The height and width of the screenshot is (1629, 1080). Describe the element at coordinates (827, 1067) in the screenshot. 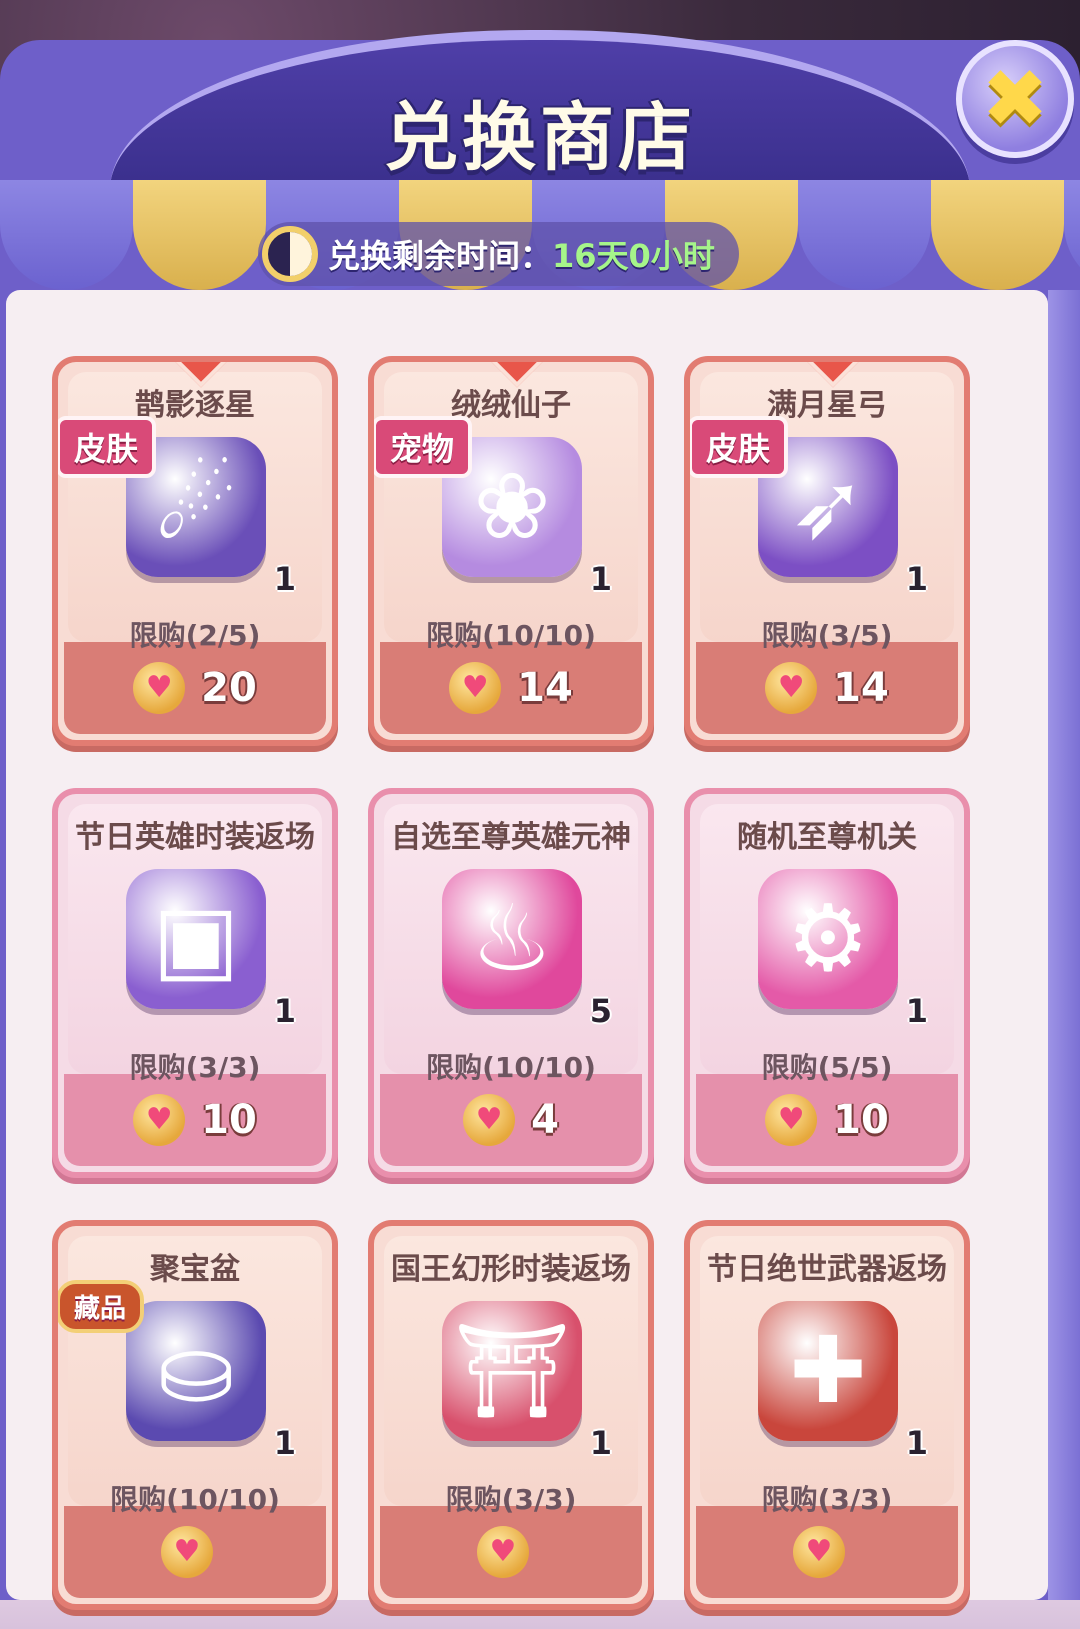

I see `purchase-limit: 限购(5/5)` at that location.